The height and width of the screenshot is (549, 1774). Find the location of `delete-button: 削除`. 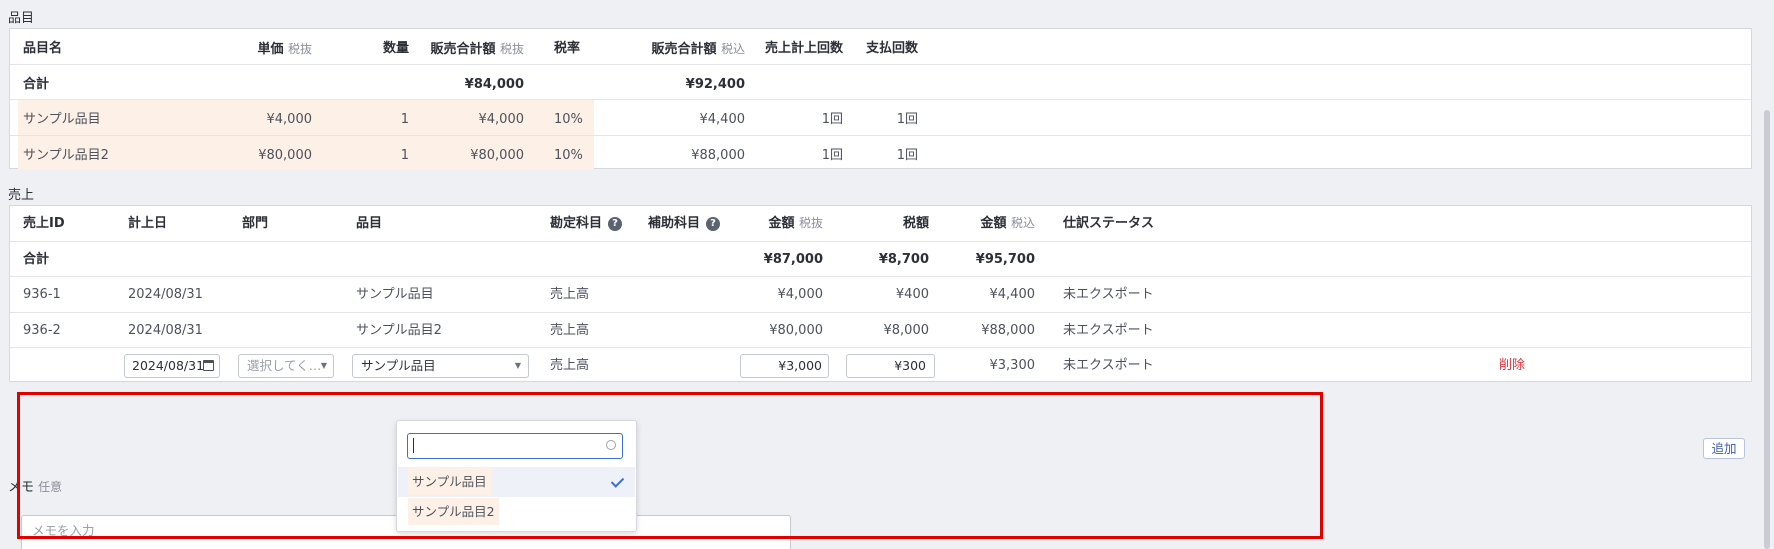

delete-button: 削除 is located at coordinates (1512, 365).